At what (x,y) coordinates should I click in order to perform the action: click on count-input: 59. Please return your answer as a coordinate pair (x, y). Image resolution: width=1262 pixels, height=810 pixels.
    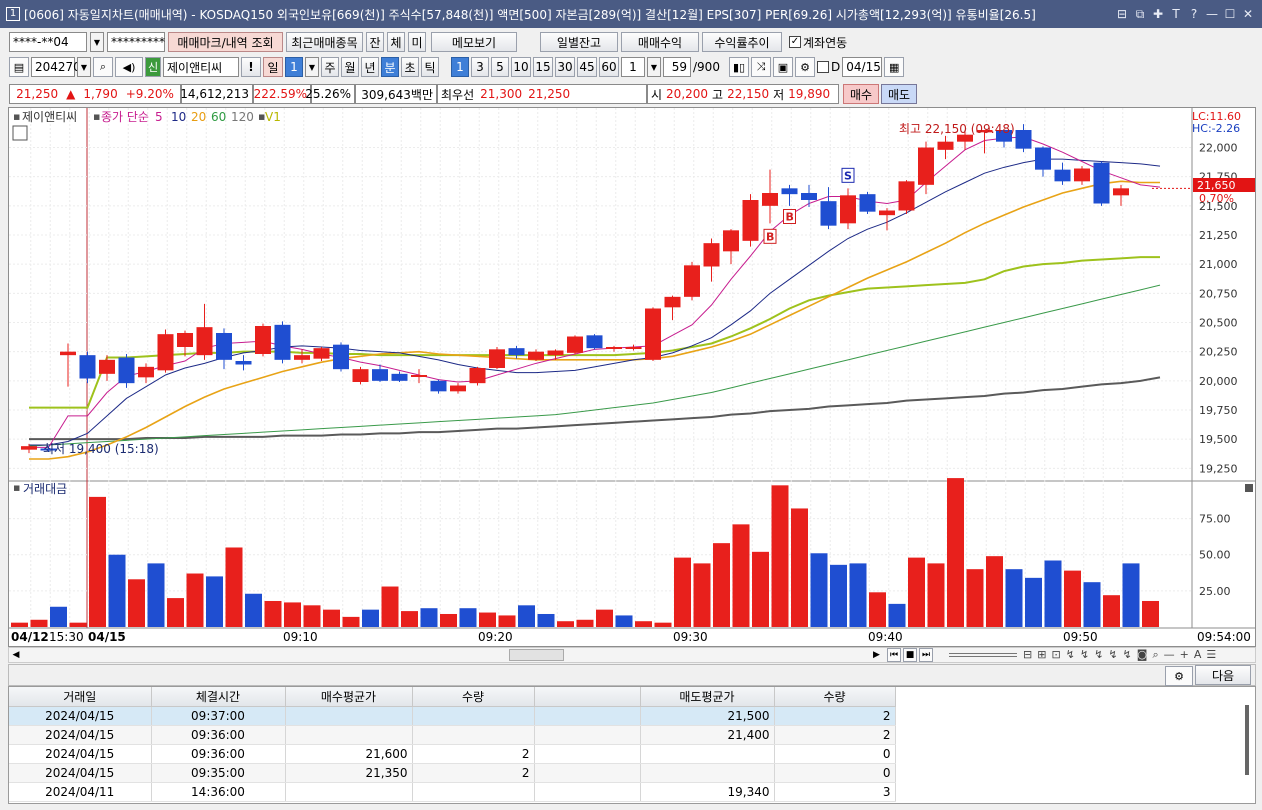
    Looking at the image, I should click on (677, 67).